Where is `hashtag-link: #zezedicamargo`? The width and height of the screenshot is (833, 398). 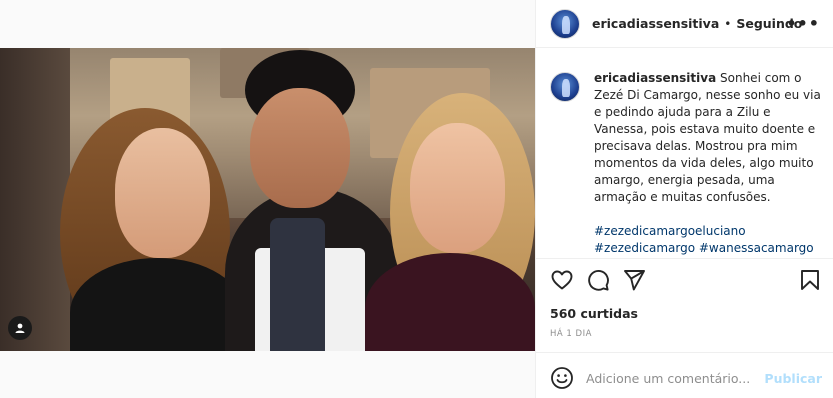 hashtag-link: #zezedicamargo is located at coordinates (644, 248).